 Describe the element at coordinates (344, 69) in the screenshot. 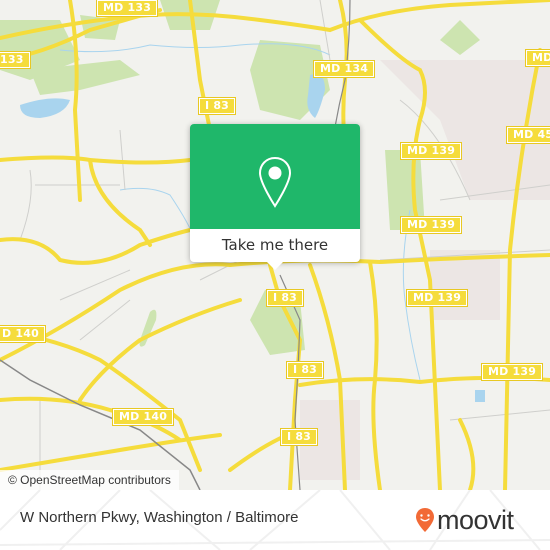

I see `road-shield-md-134: MD 134` at that location.